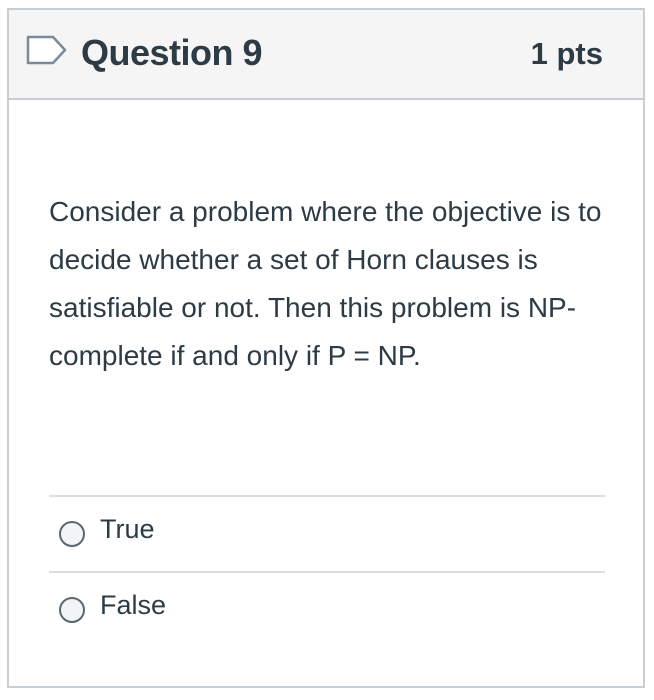 Image resolution: width=654 pixels, height=700 pixels. What do you see at coordinates (566, 53) in the screenshot?
I see `question-points: 1 pts` at bounding box center [566, 53].